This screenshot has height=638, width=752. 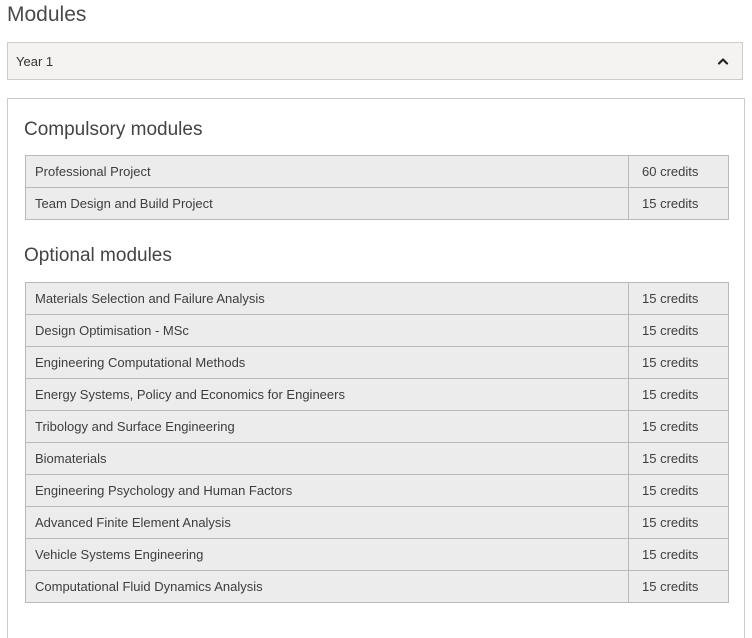 What do you see at coordinates (678, 171) in the screenshot?
I see `module-credits: 60 credits` at bounding box center [678, 171].